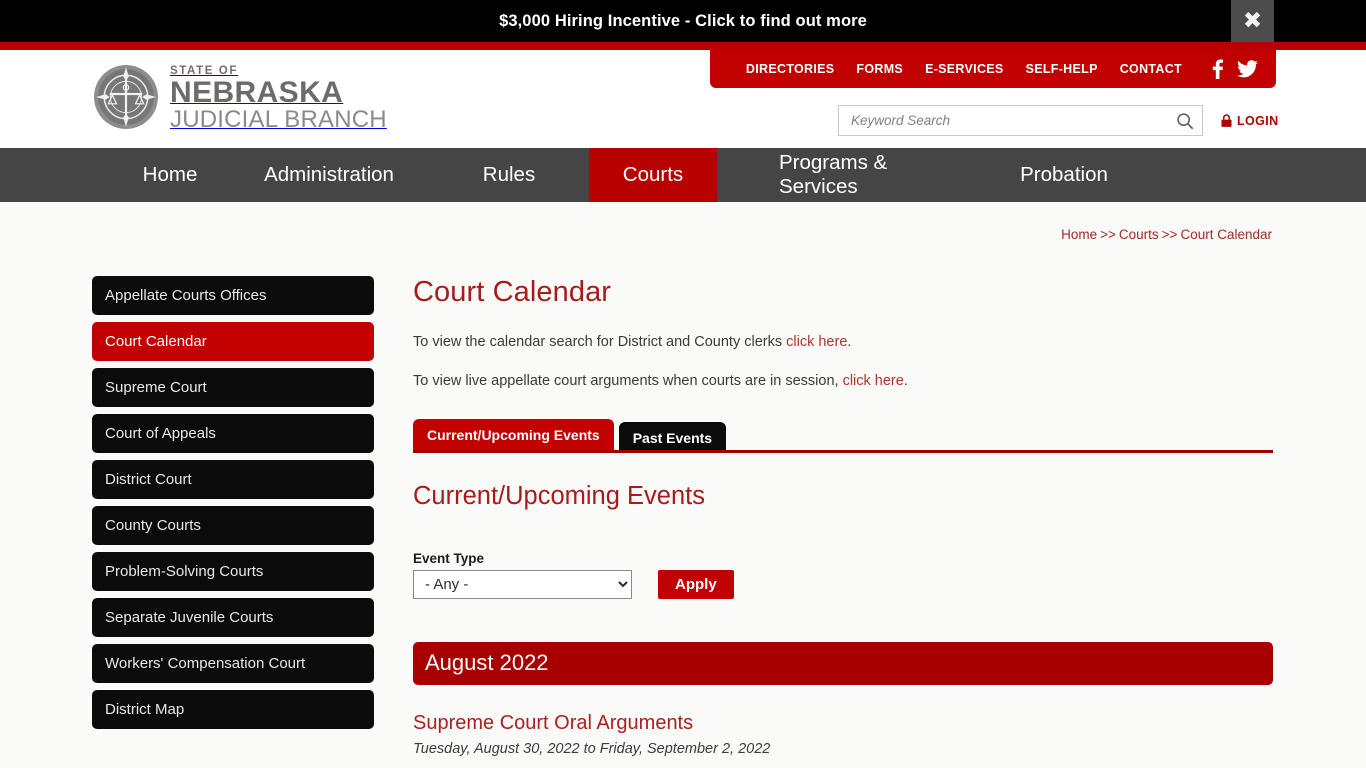 This screenshot has height=768, width=1366. I want to click on breadcrumb-item-court-calendar: Court Calendar, so click(1226, 234).